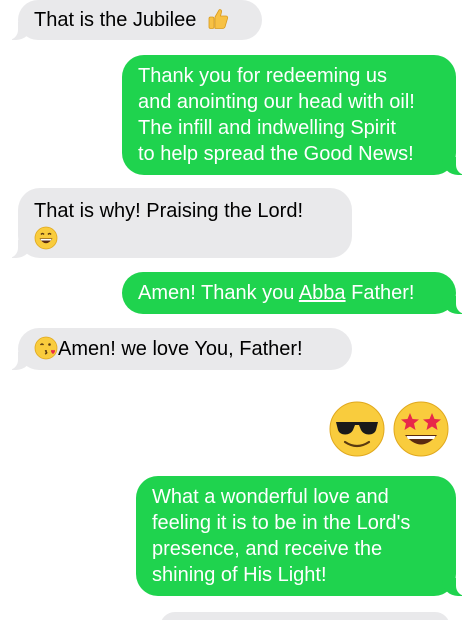 This screenshot has height=620, width=474. Describe the element at coordinates (380, 293) in the screenshot. I see `message-text-part: Father!` at that location.